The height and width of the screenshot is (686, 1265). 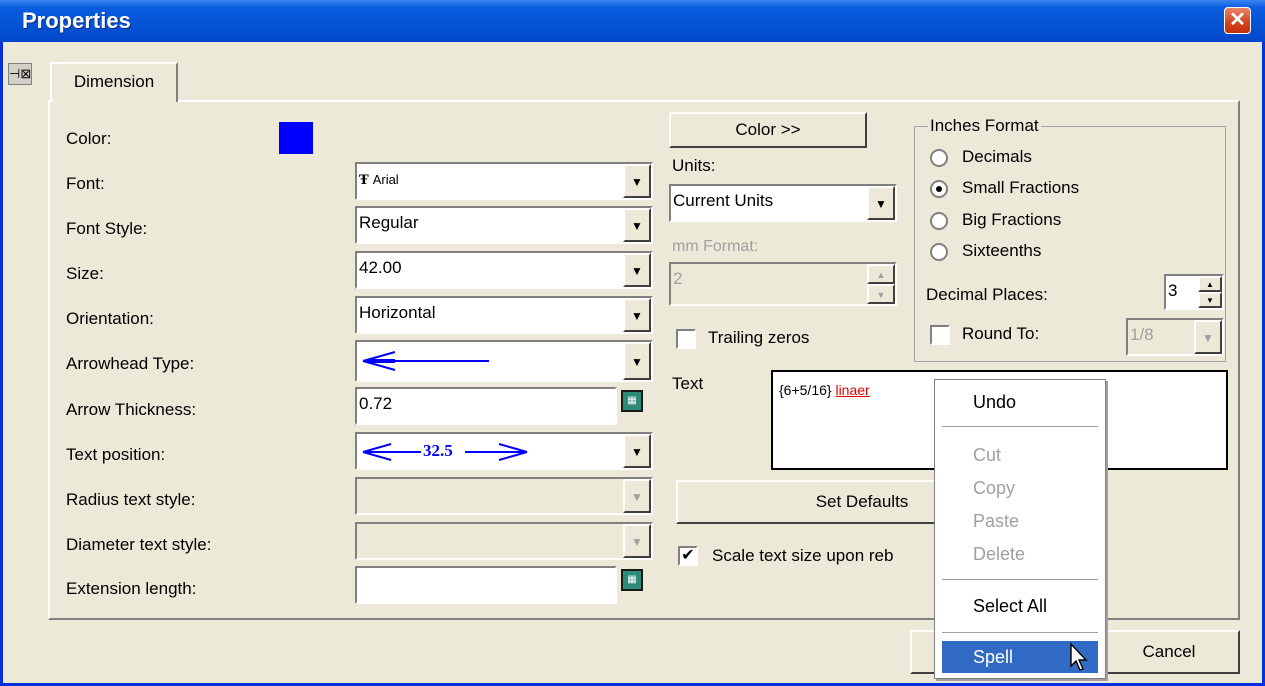 I want to click on menu-item-cut: Cut, so click(x=987, y=455).